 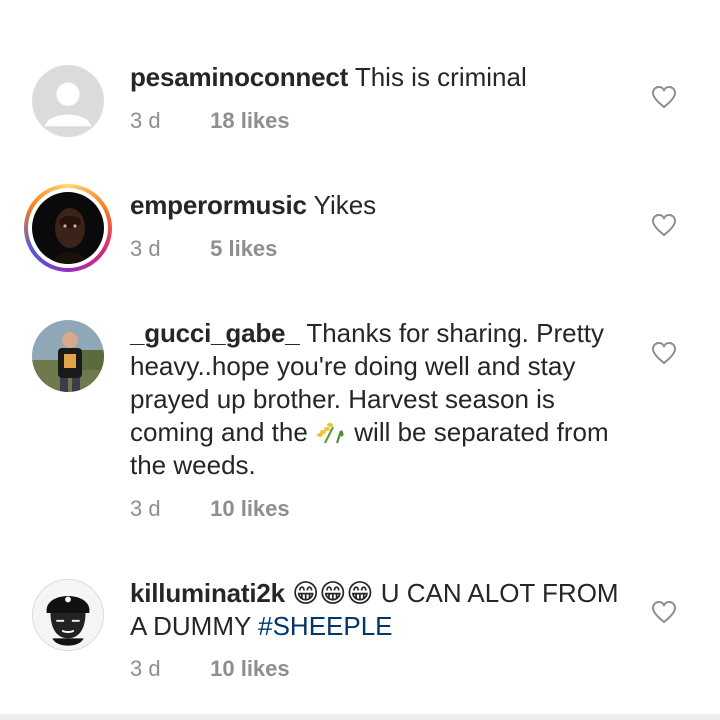 What do you see at coordinates (440, 77) in the screenshot?
I see `comment-body: This is criminal` at bounding box center [440, 77].